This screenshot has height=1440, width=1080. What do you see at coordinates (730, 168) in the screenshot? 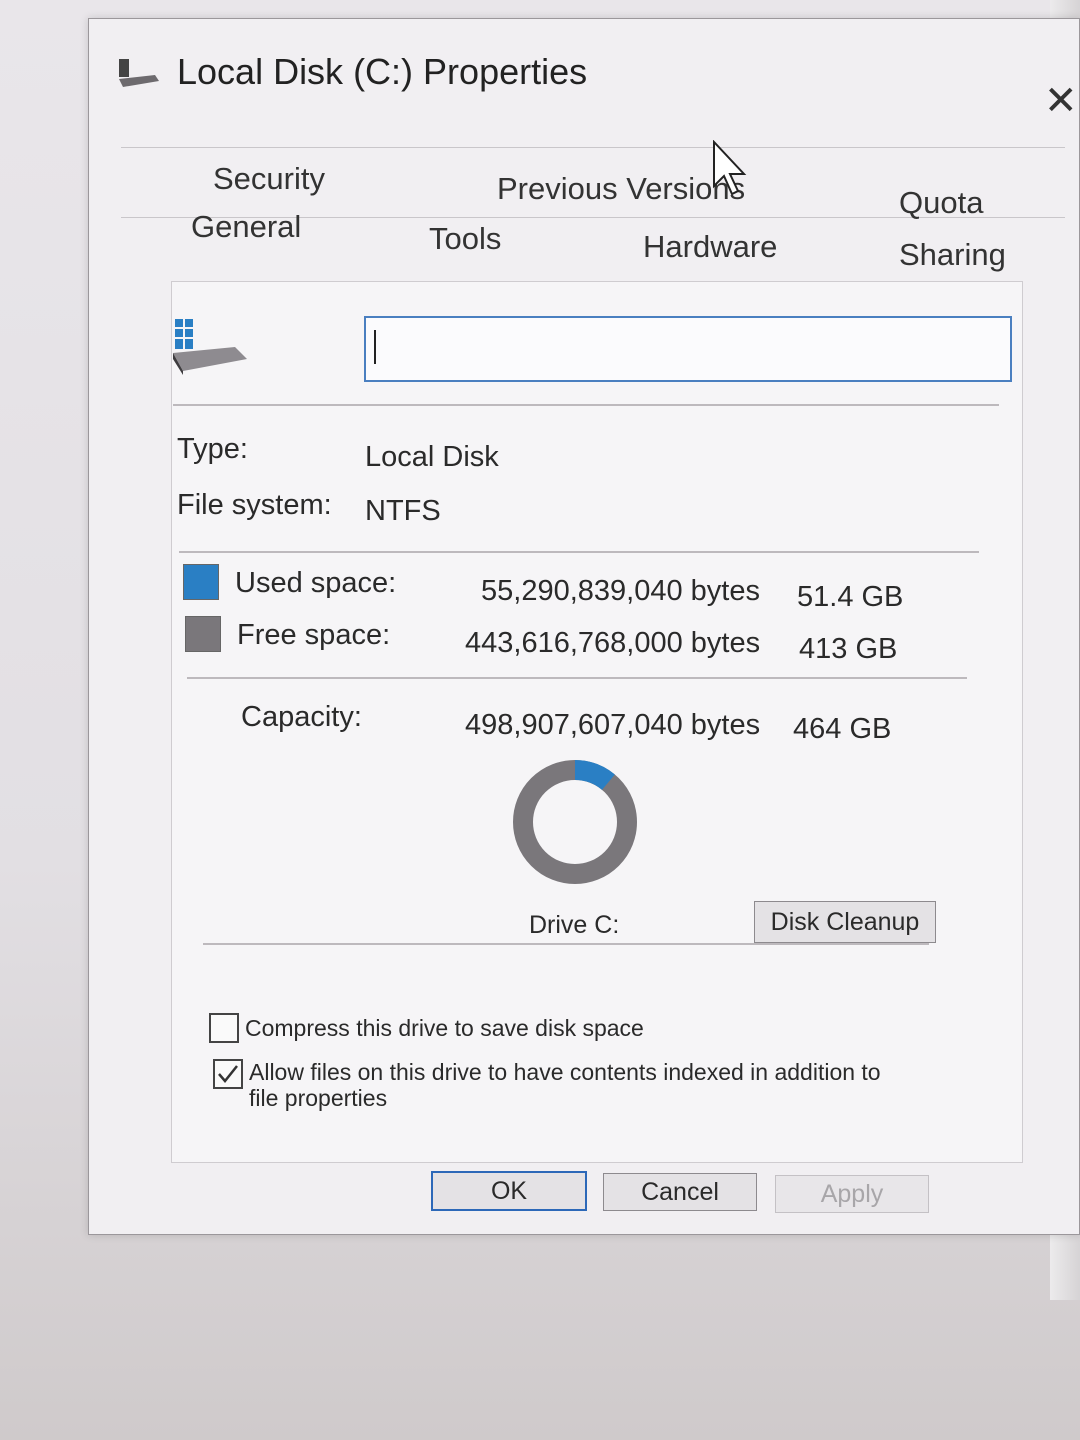
I see `mouse-cursor-icon` at bounding box center [730, 168].